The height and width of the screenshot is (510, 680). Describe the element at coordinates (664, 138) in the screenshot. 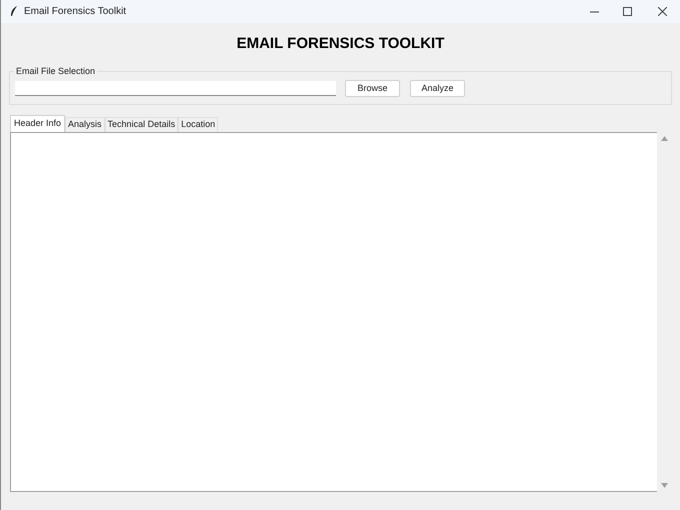

I see `scroll-up-icon` at that location.